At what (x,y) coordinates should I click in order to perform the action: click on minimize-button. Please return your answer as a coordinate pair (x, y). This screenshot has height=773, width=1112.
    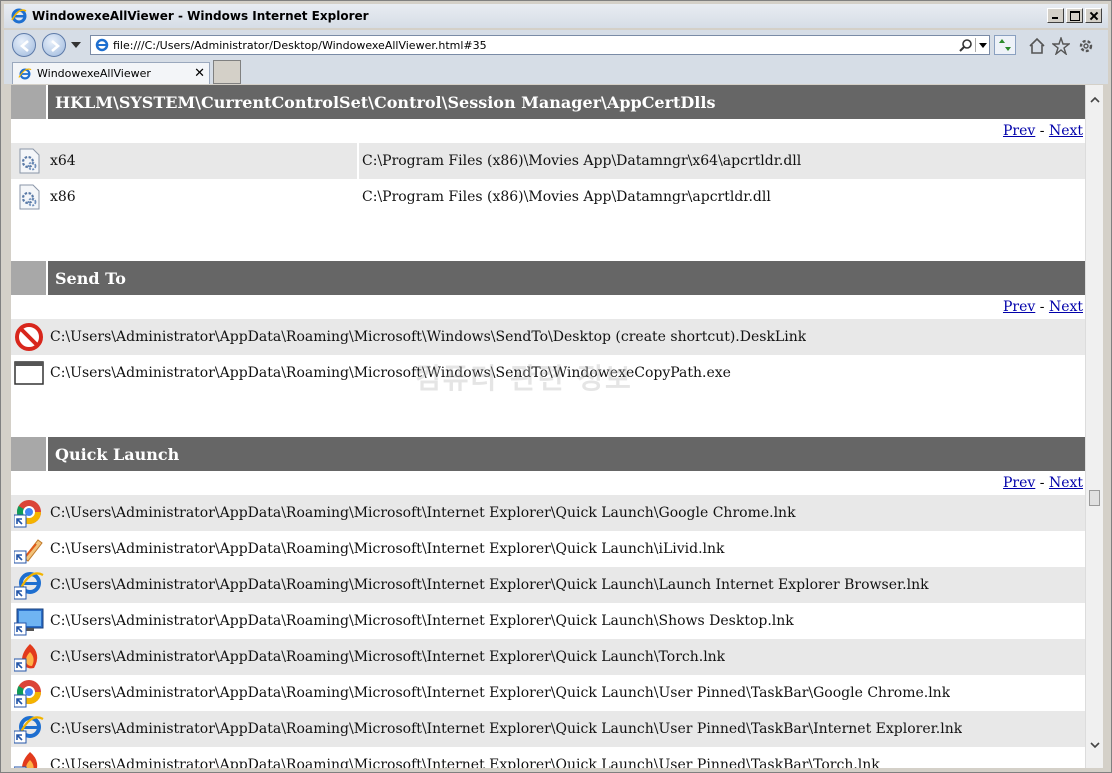
    Looking at the image, I should click on (1055, 15).